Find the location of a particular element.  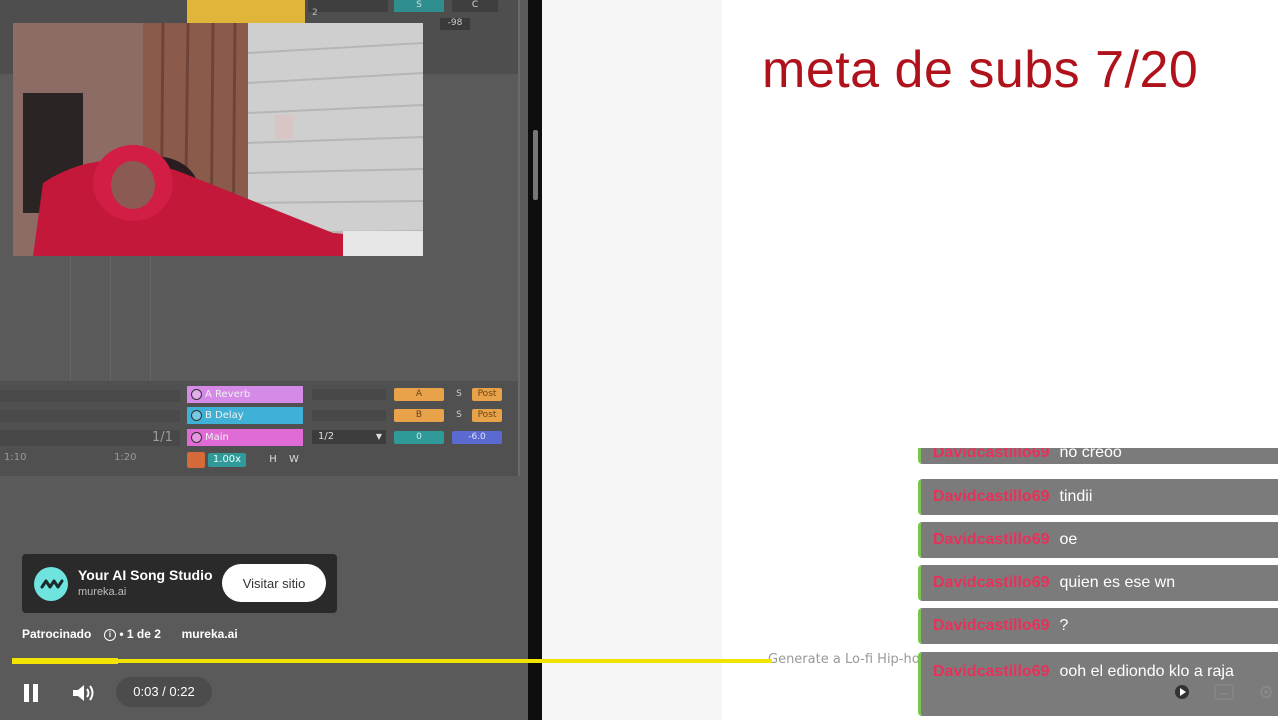

chat-text: oe is located at coordinates (1068, 539).